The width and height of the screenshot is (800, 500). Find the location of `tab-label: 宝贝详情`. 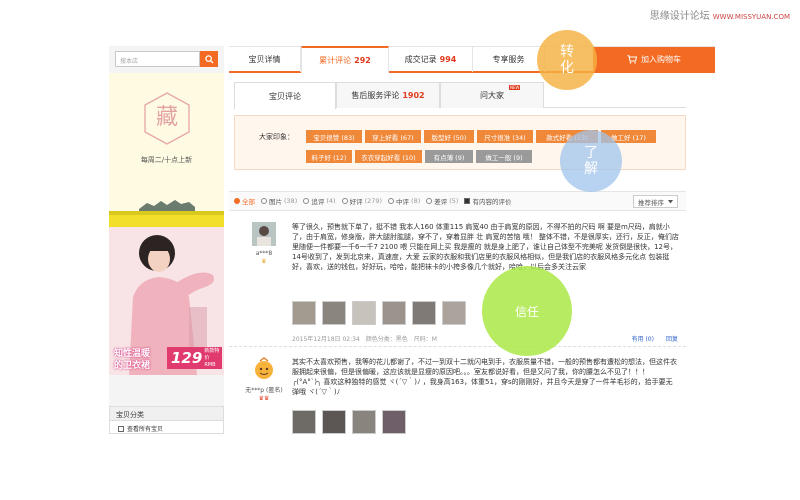

tab-label: 宝贝详情 is located at coordinates (264, 59).